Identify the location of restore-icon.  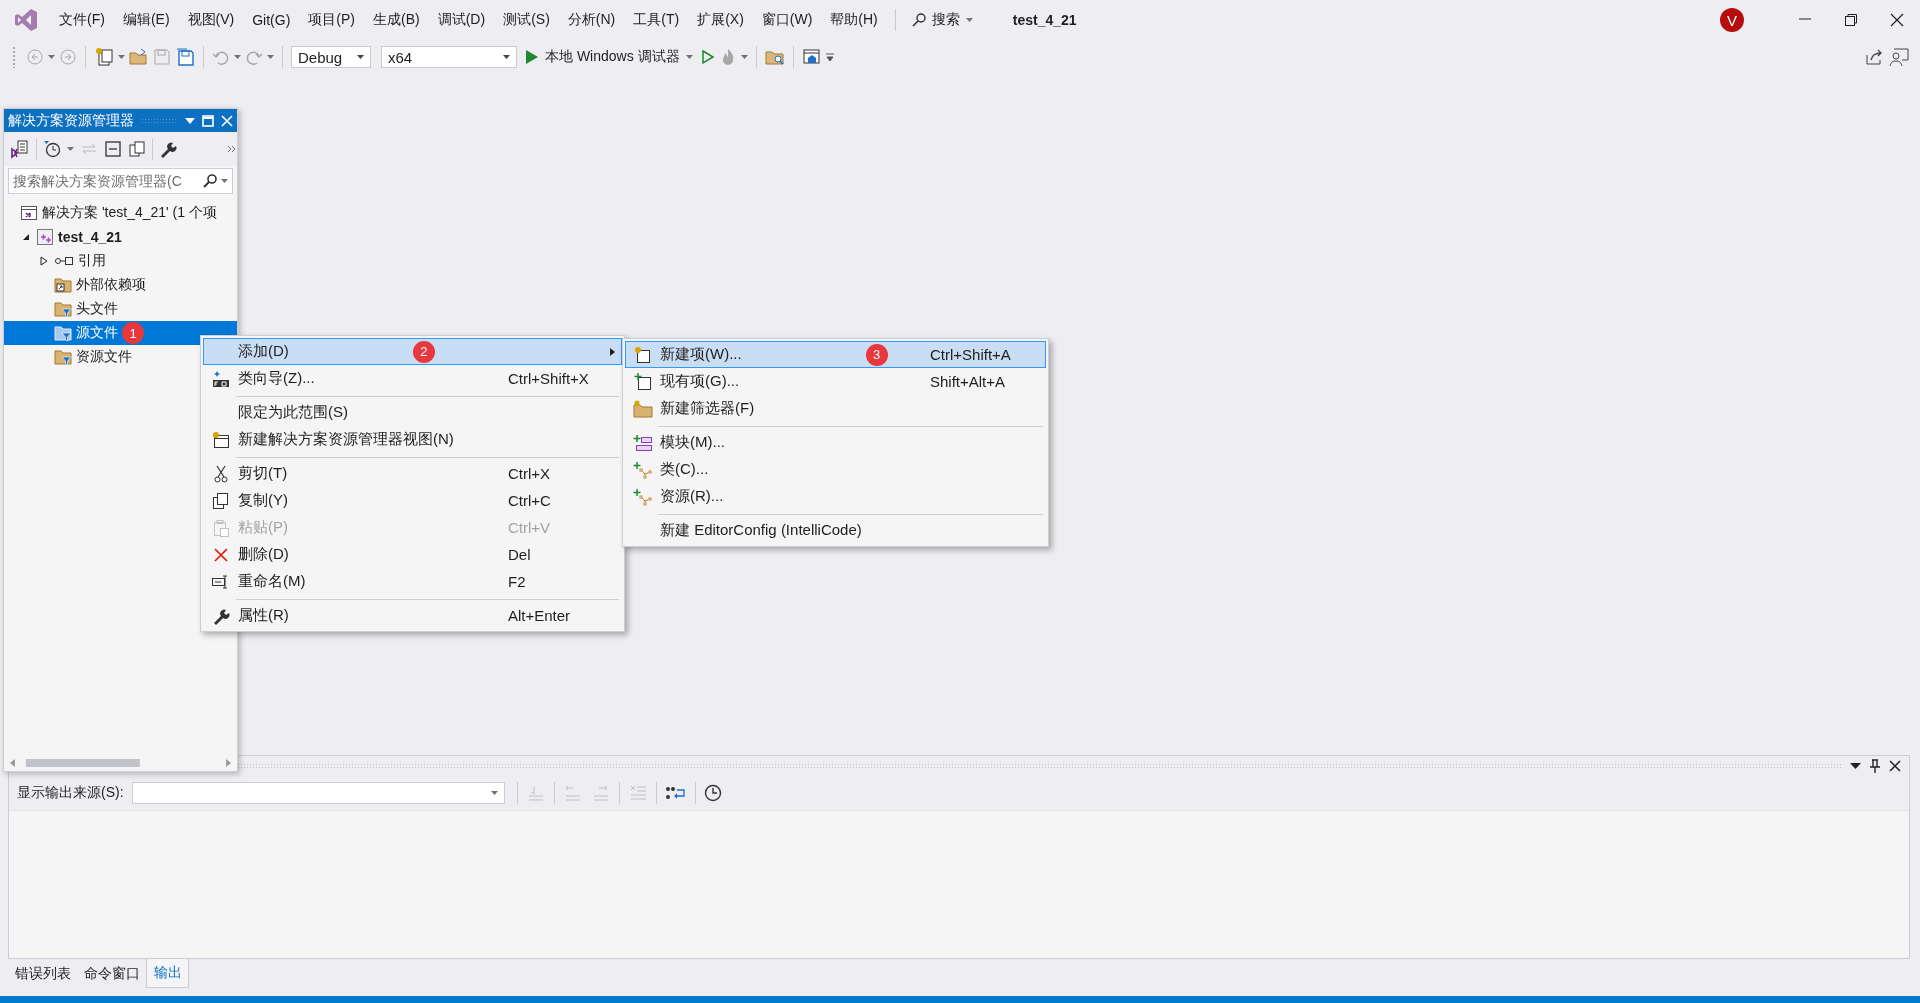
(1851, 20).